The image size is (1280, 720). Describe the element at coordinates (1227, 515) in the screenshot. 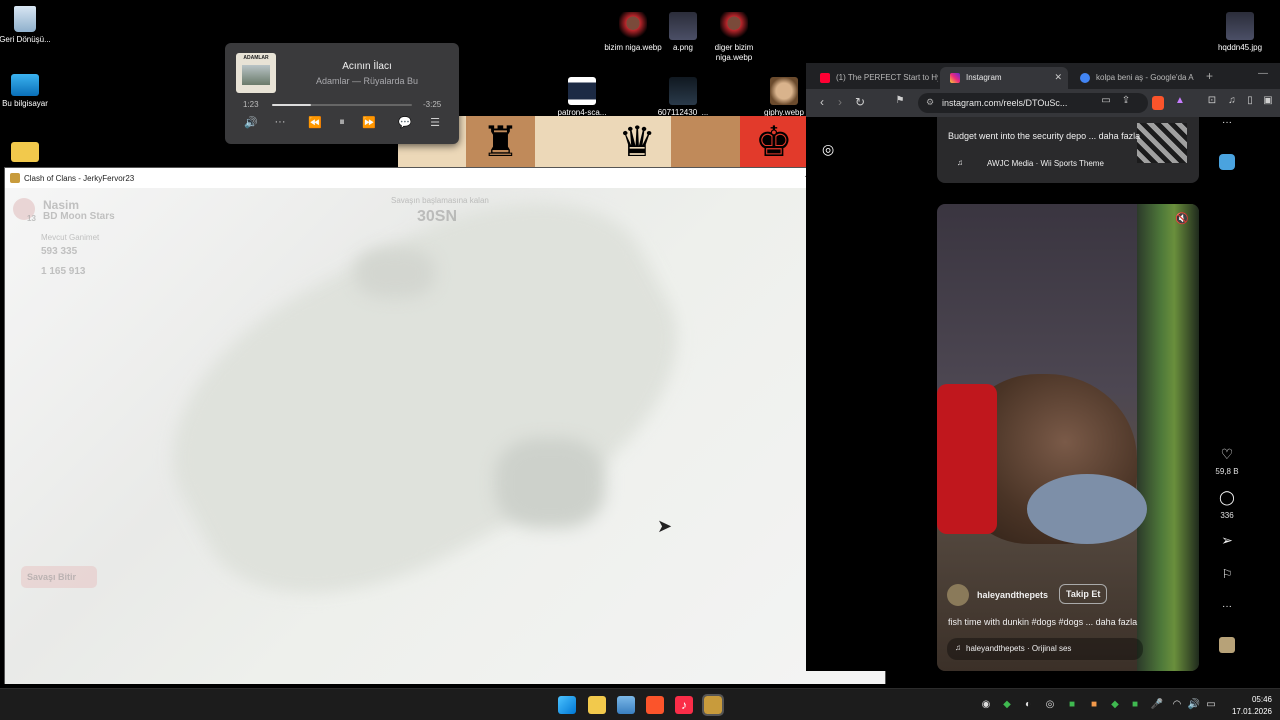

I see `comment-count: 336` at that location.